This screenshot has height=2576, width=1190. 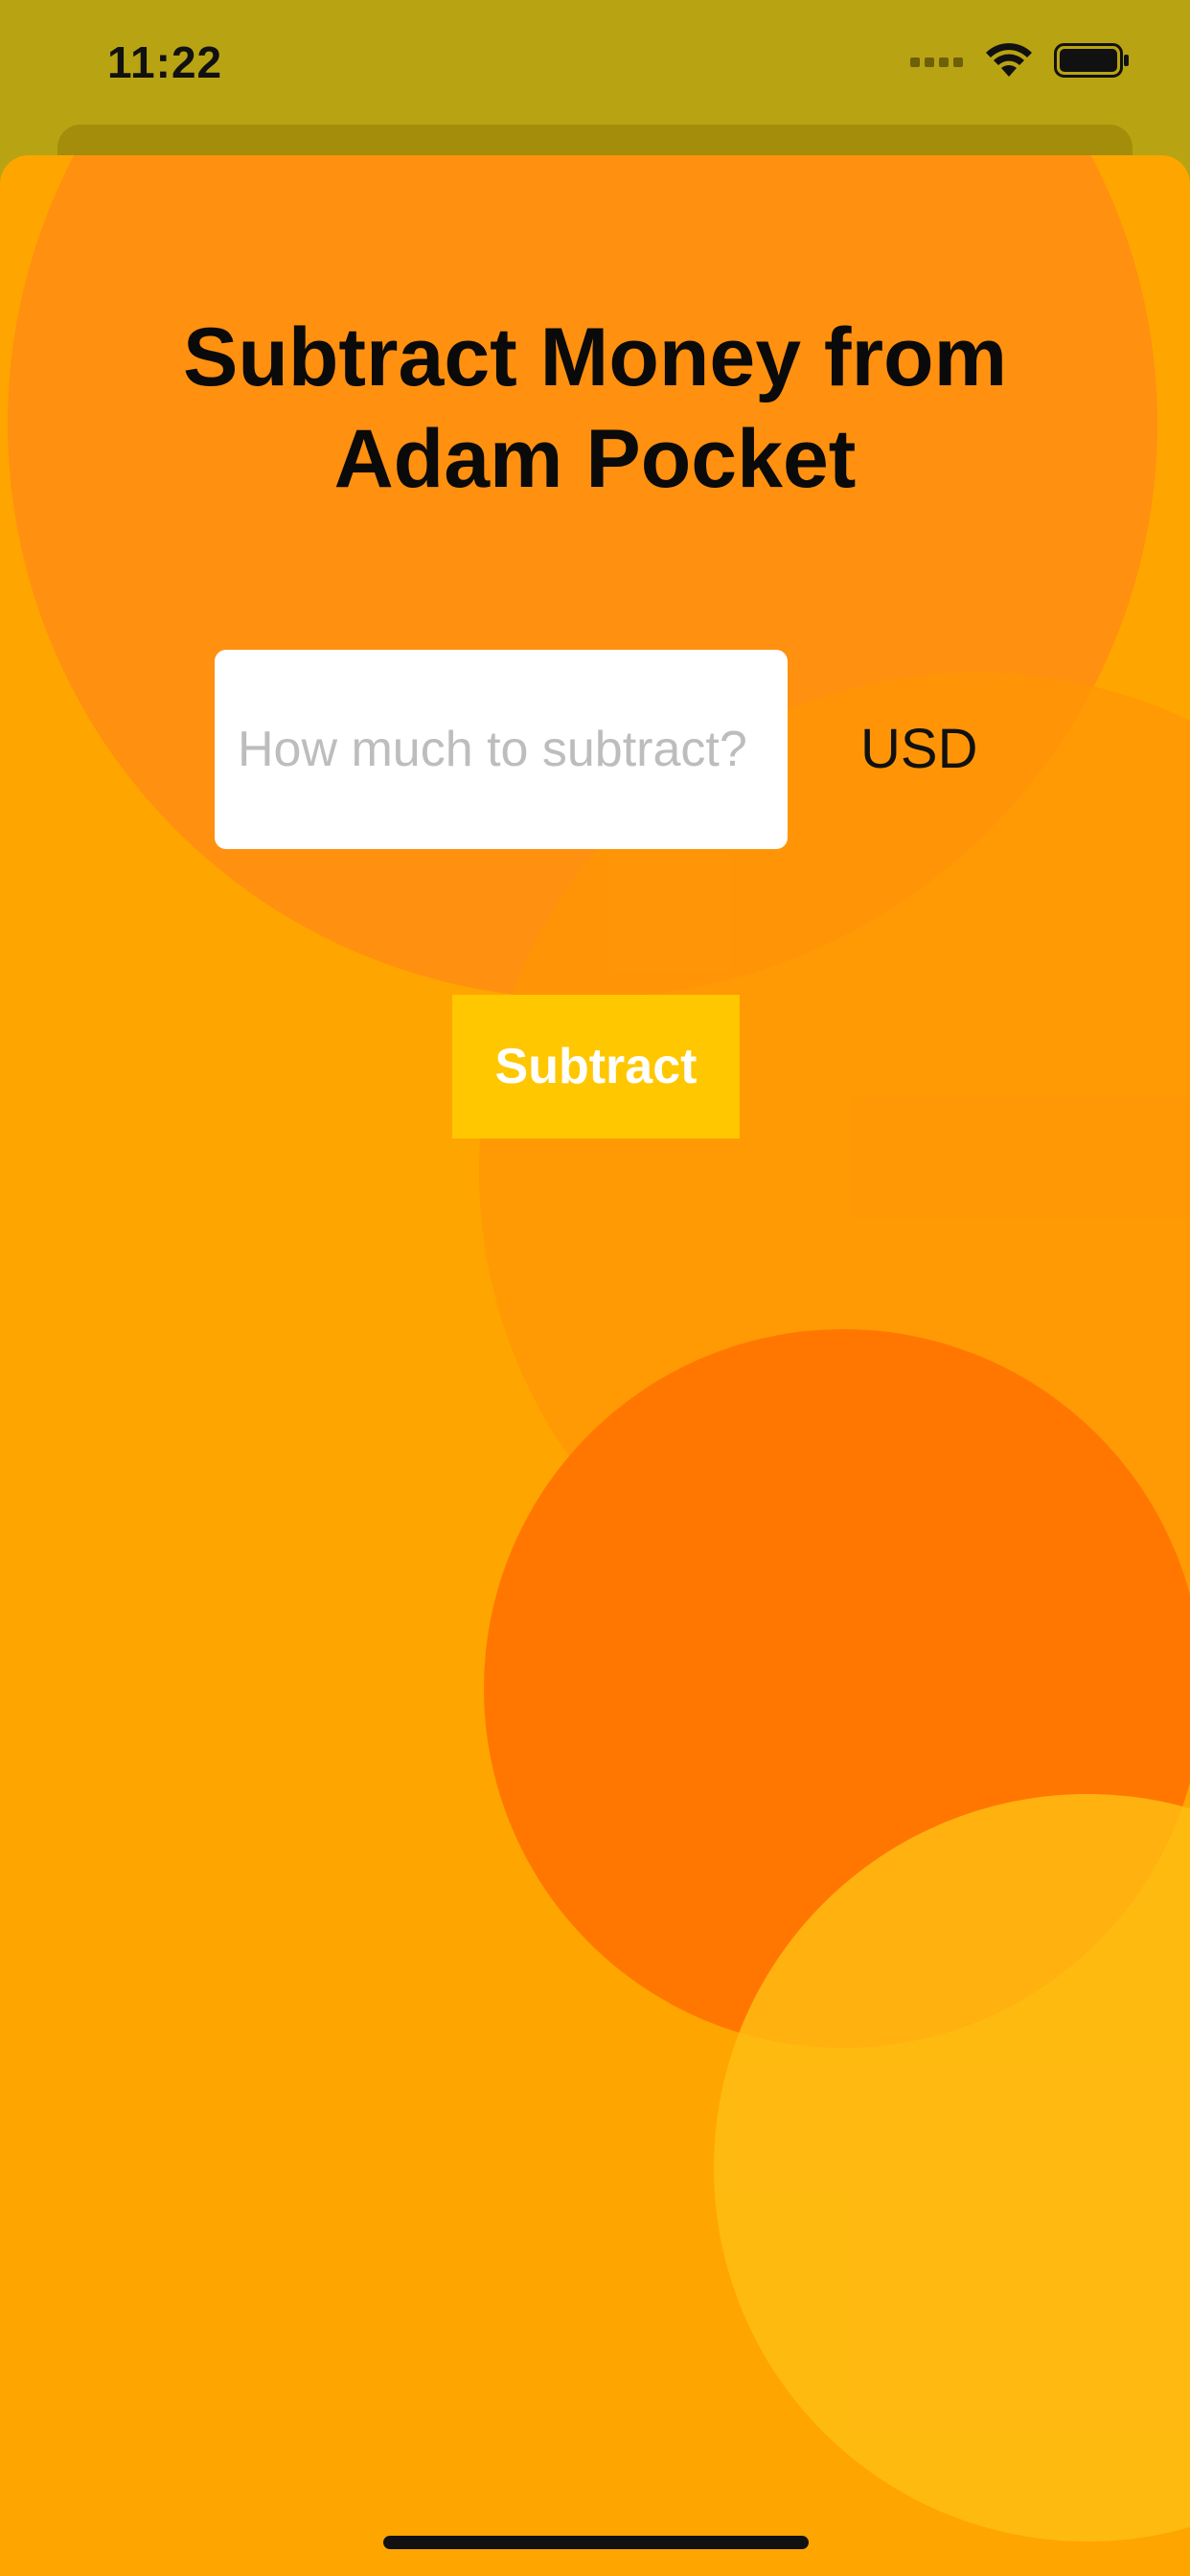 I want to click on status-bar: 11:22, so click(x=595, y=67).